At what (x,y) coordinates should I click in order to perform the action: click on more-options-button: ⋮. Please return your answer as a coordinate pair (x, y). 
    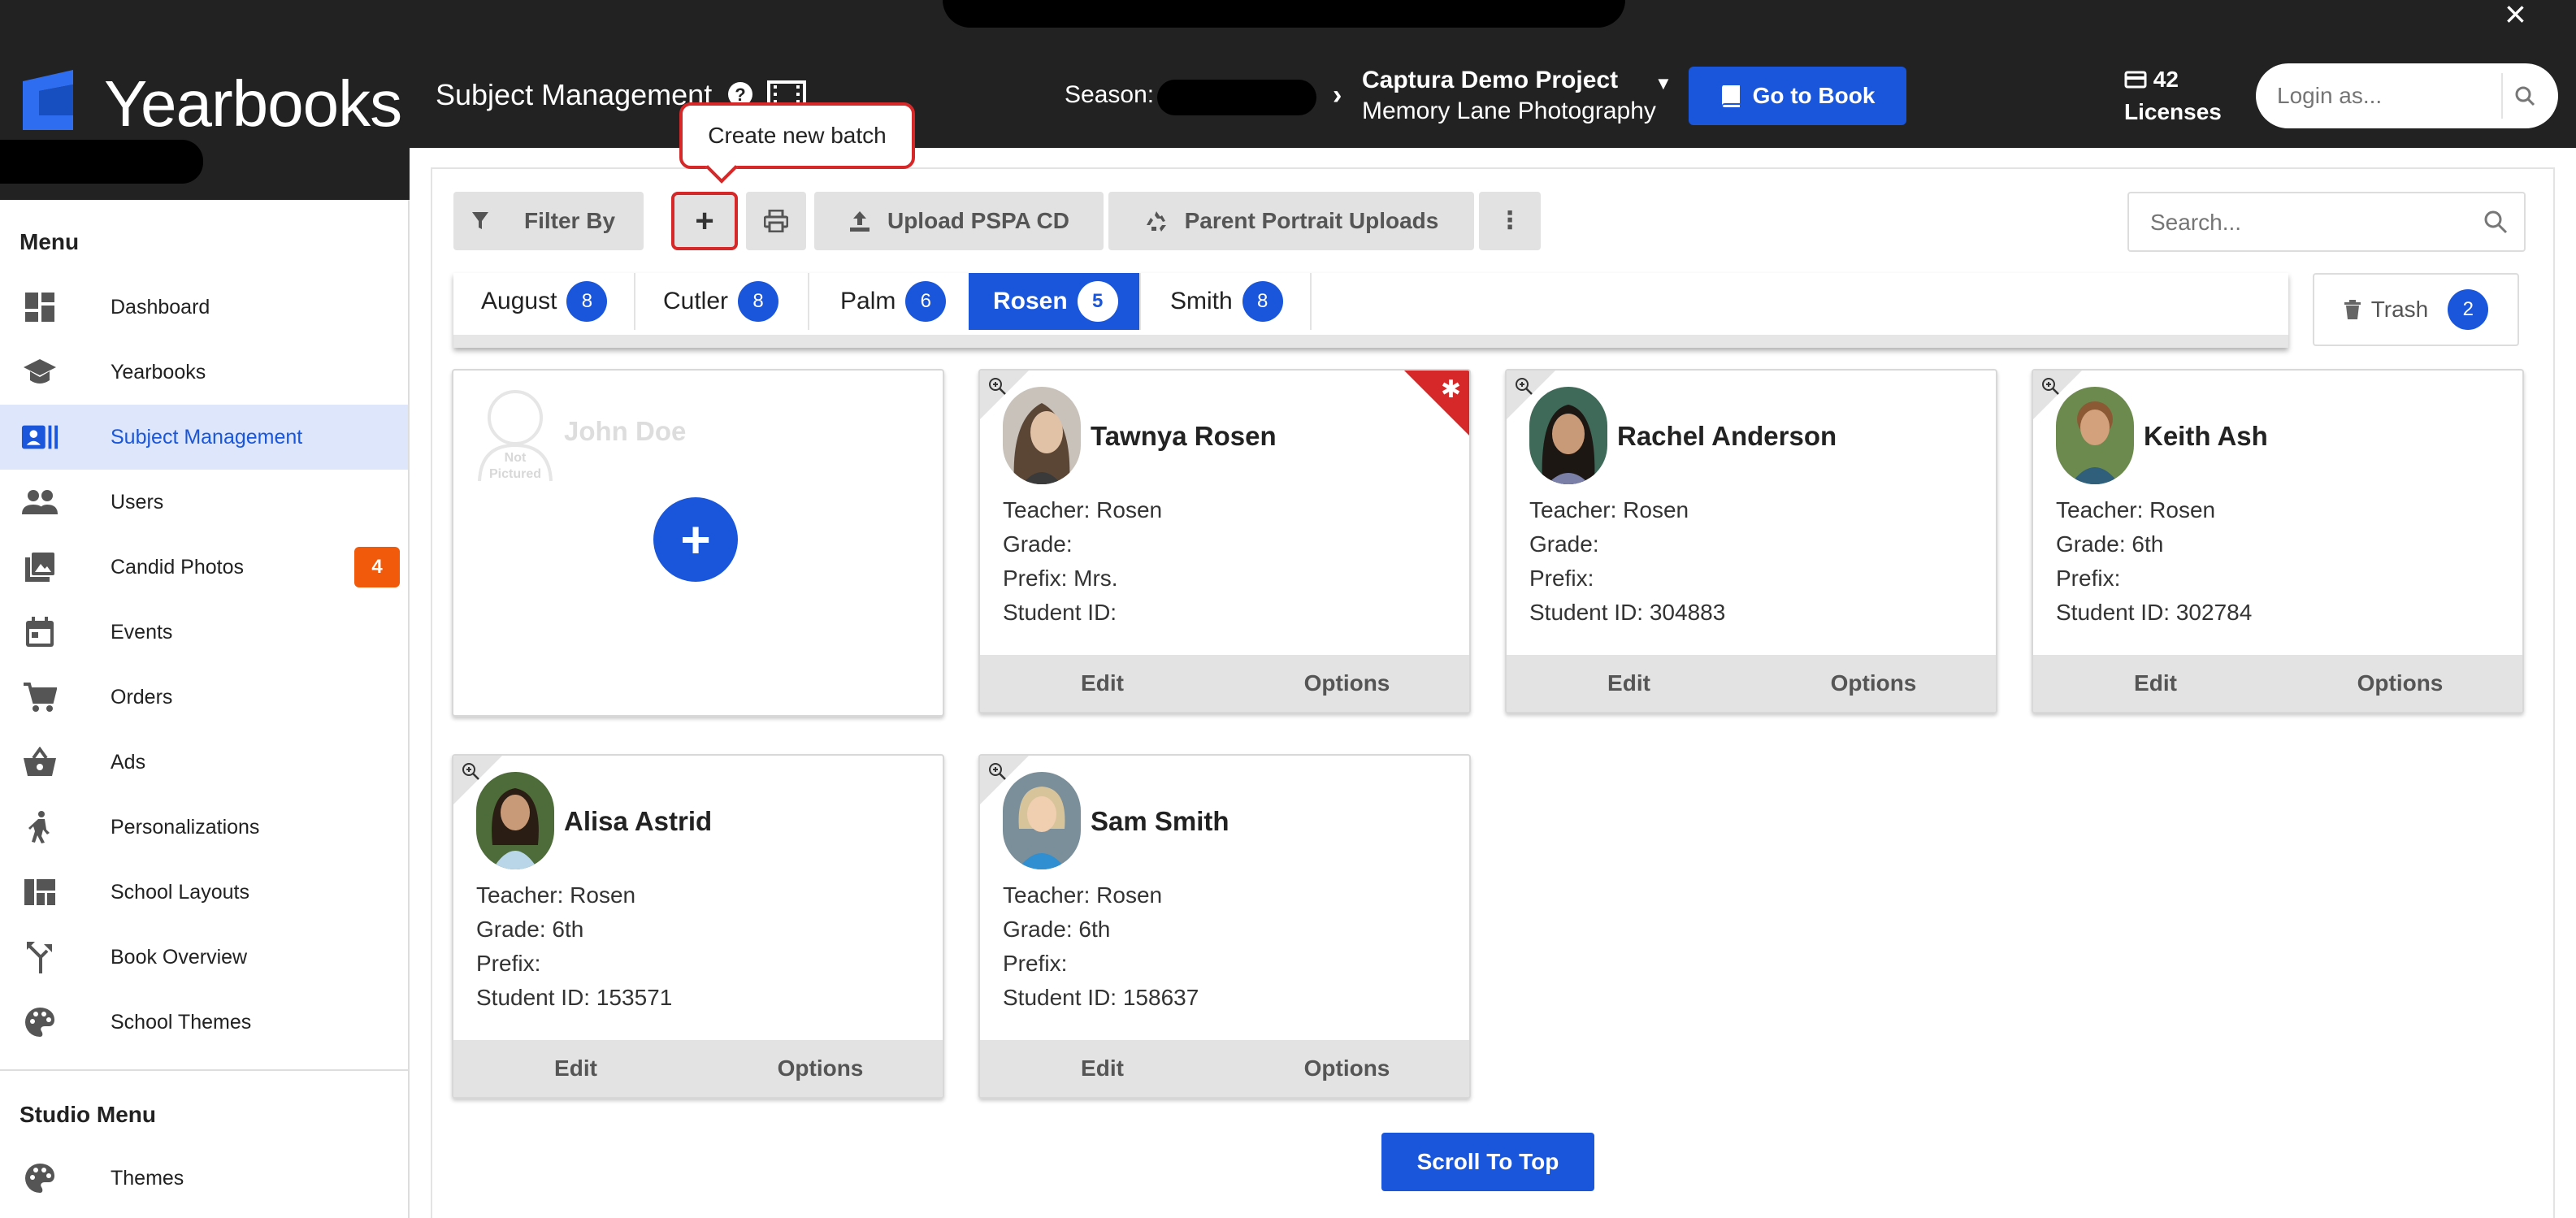
    Looking at the image, I should click on (1510, 221).